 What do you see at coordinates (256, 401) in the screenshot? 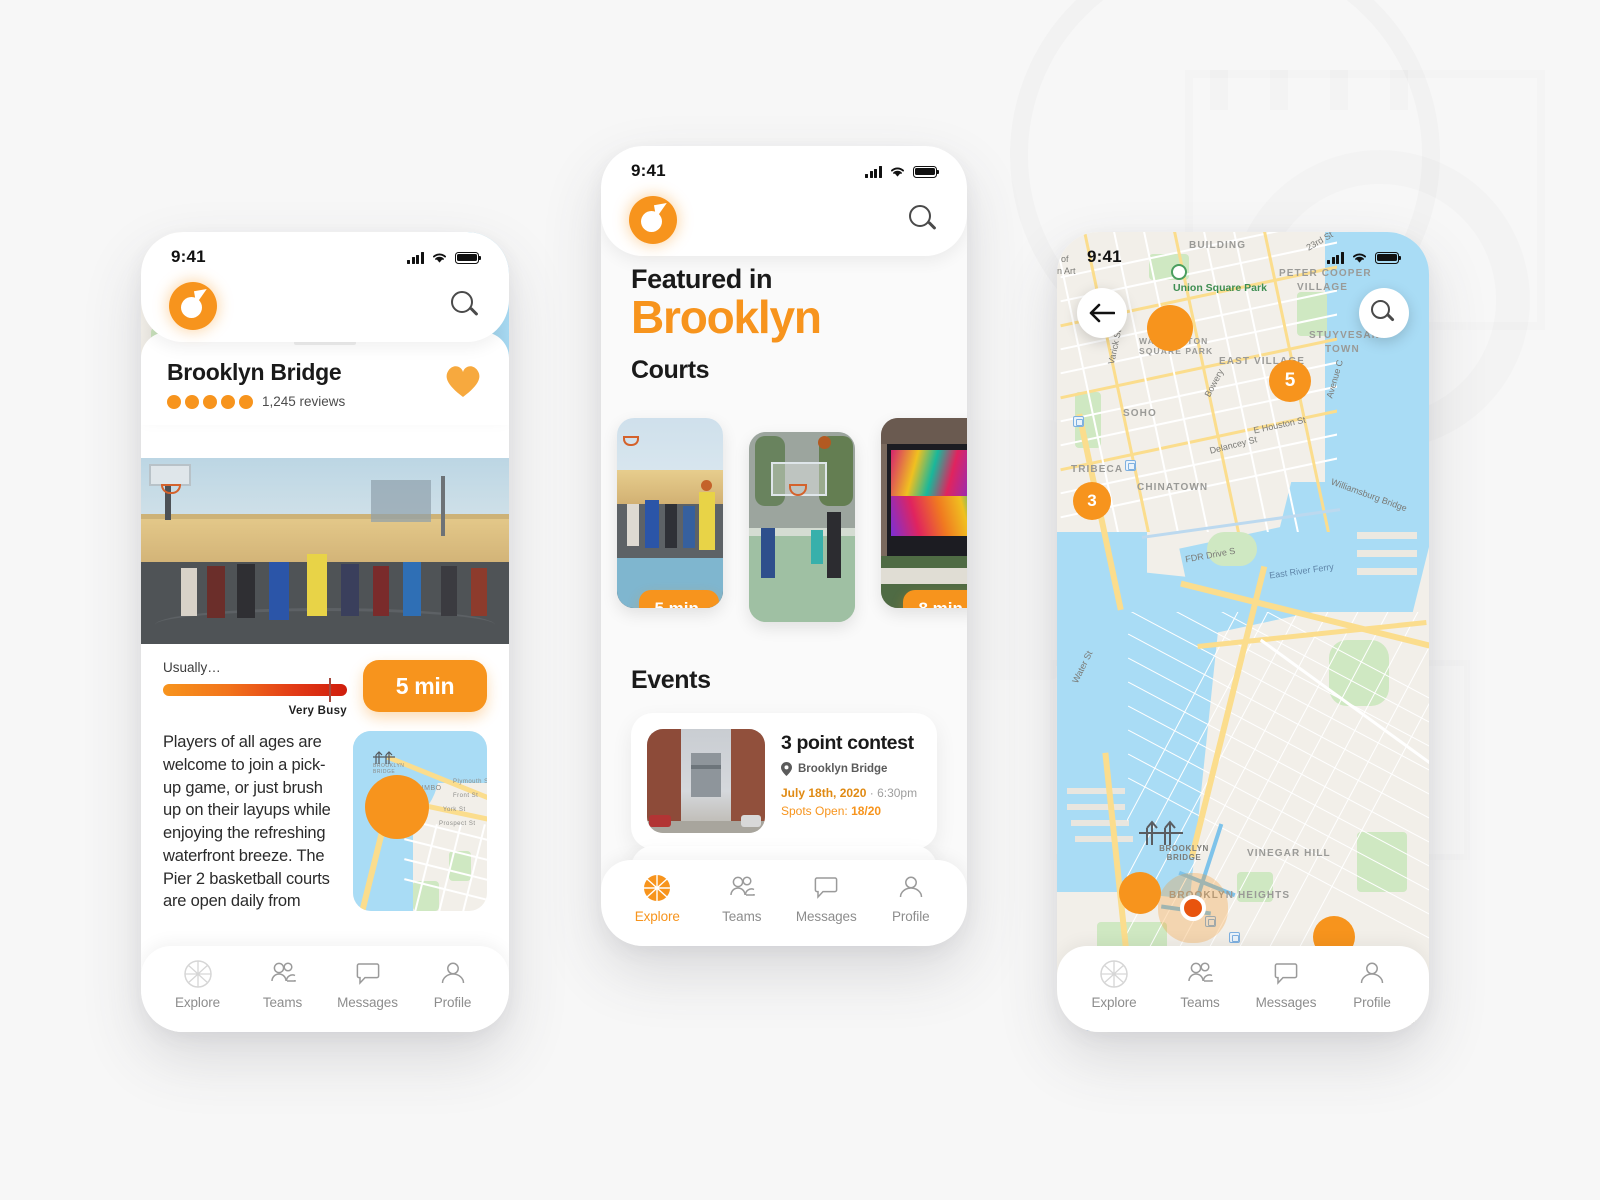
I see `rating-row: 1,245 reviews` at bounding box center [256, 401].